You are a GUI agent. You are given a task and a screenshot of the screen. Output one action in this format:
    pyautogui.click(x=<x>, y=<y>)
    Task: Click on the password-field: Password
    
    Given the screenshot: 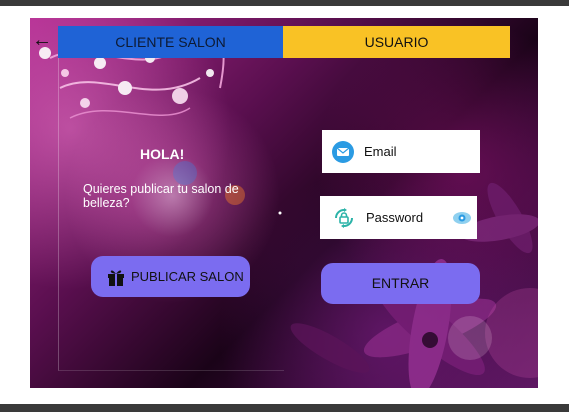 What is the action you would take?
    pyautogui.click(x=398, y=217)
    